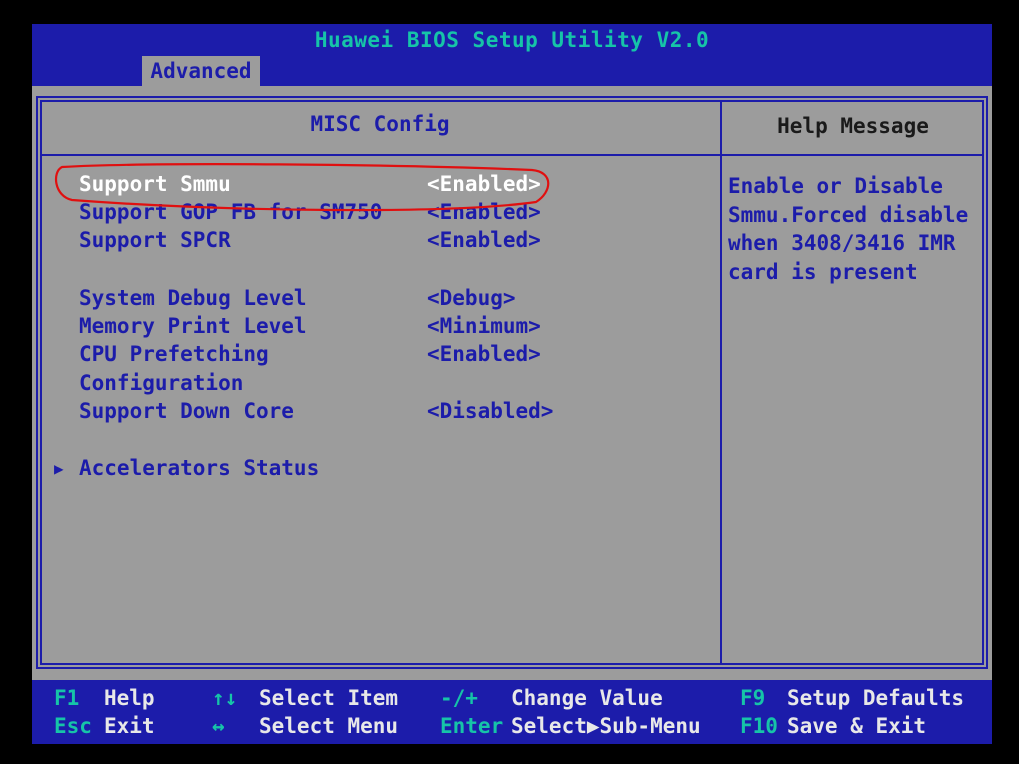 This screenshot has width=1019, height=764. I want to click on item-support-down-core-value: <Disabled>, so click(490, 411).